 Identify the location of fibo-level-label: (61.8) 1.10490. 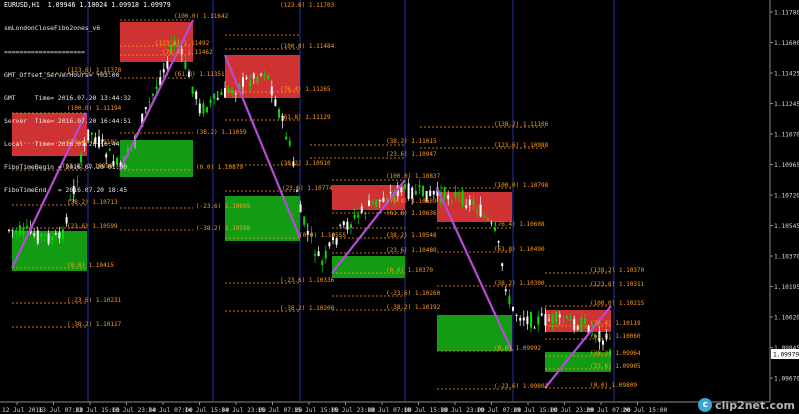
(519, 249).